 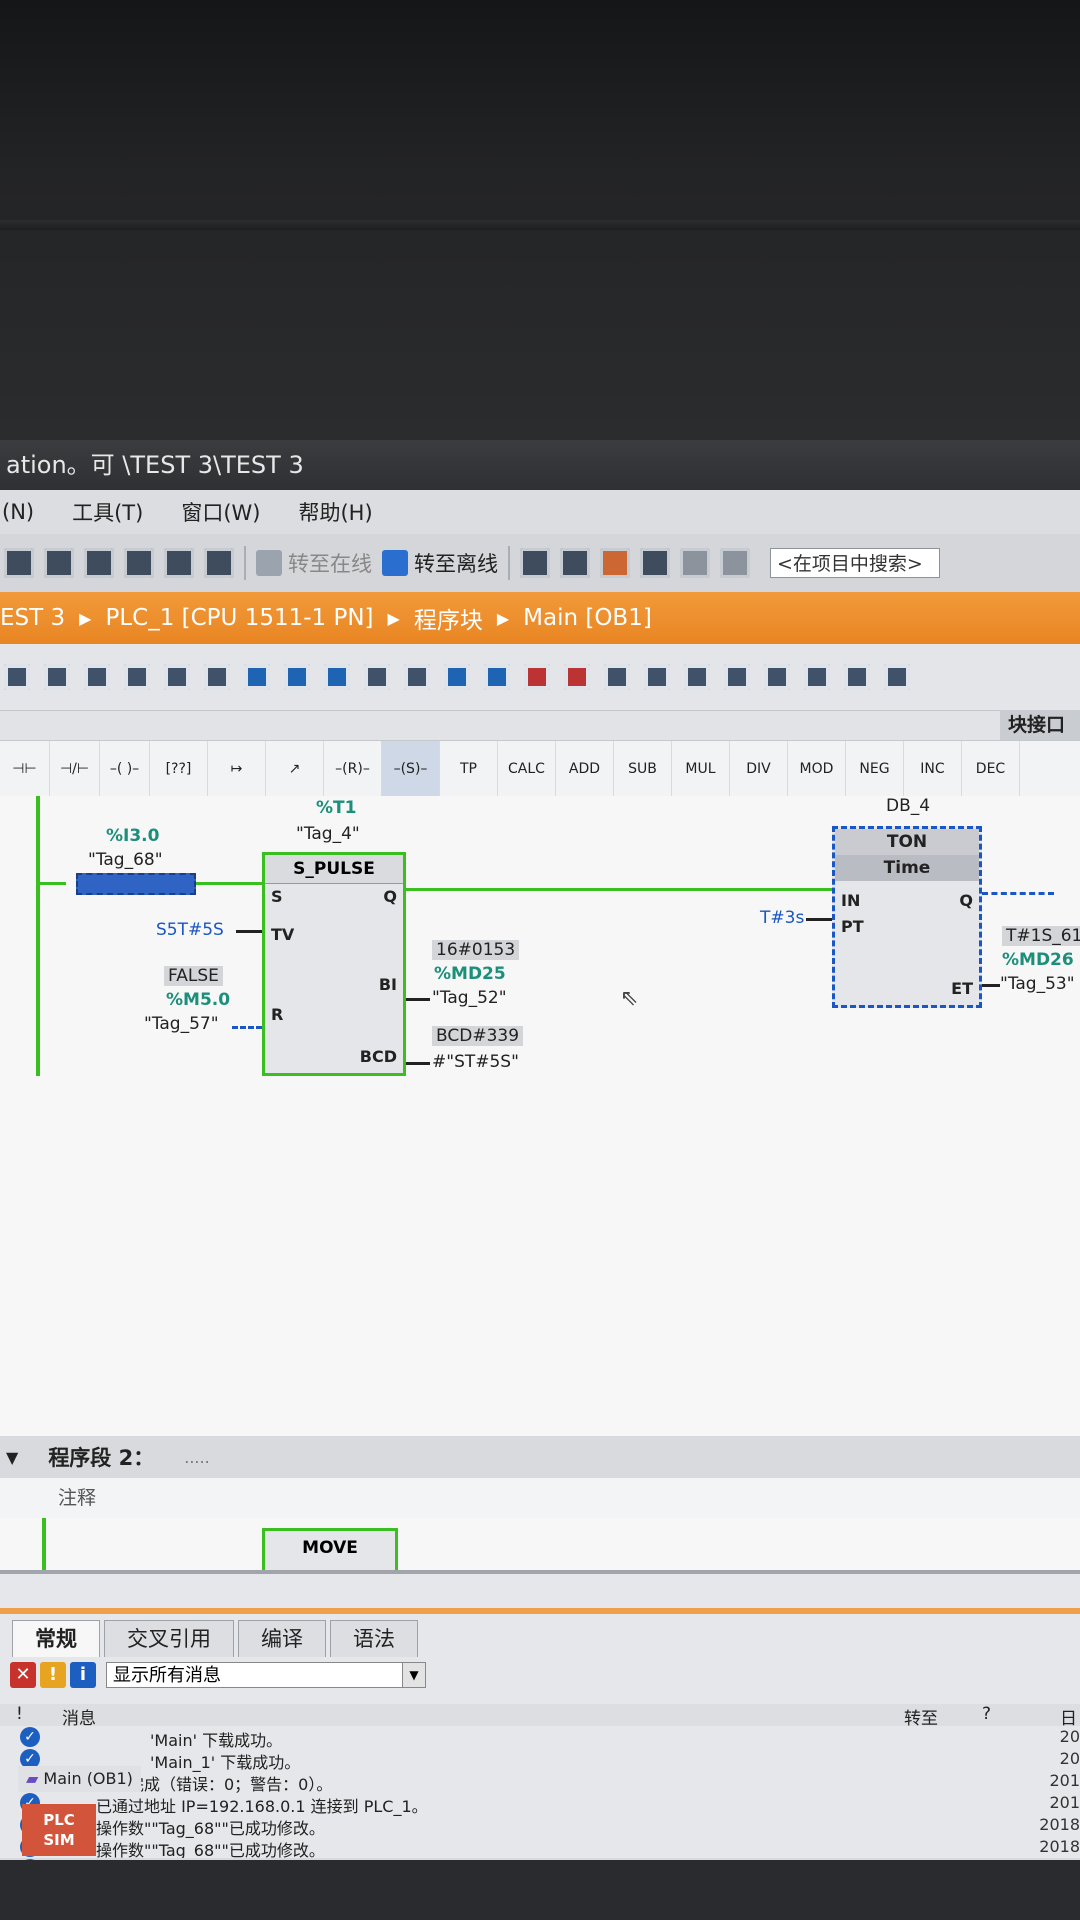 I want to click on r-tag: "Tag_57", so click(x=181, y=1024).